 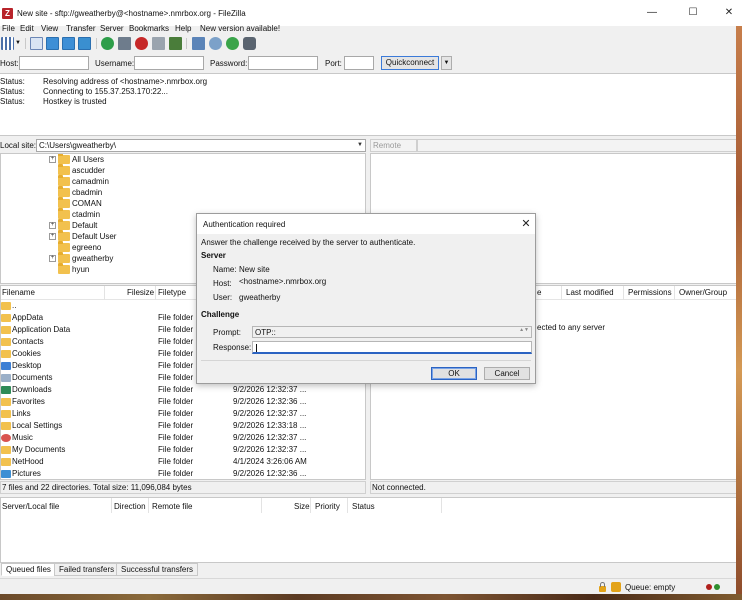 I want to click on tab-queued-files: Queued files, so click(x=28, y=569).